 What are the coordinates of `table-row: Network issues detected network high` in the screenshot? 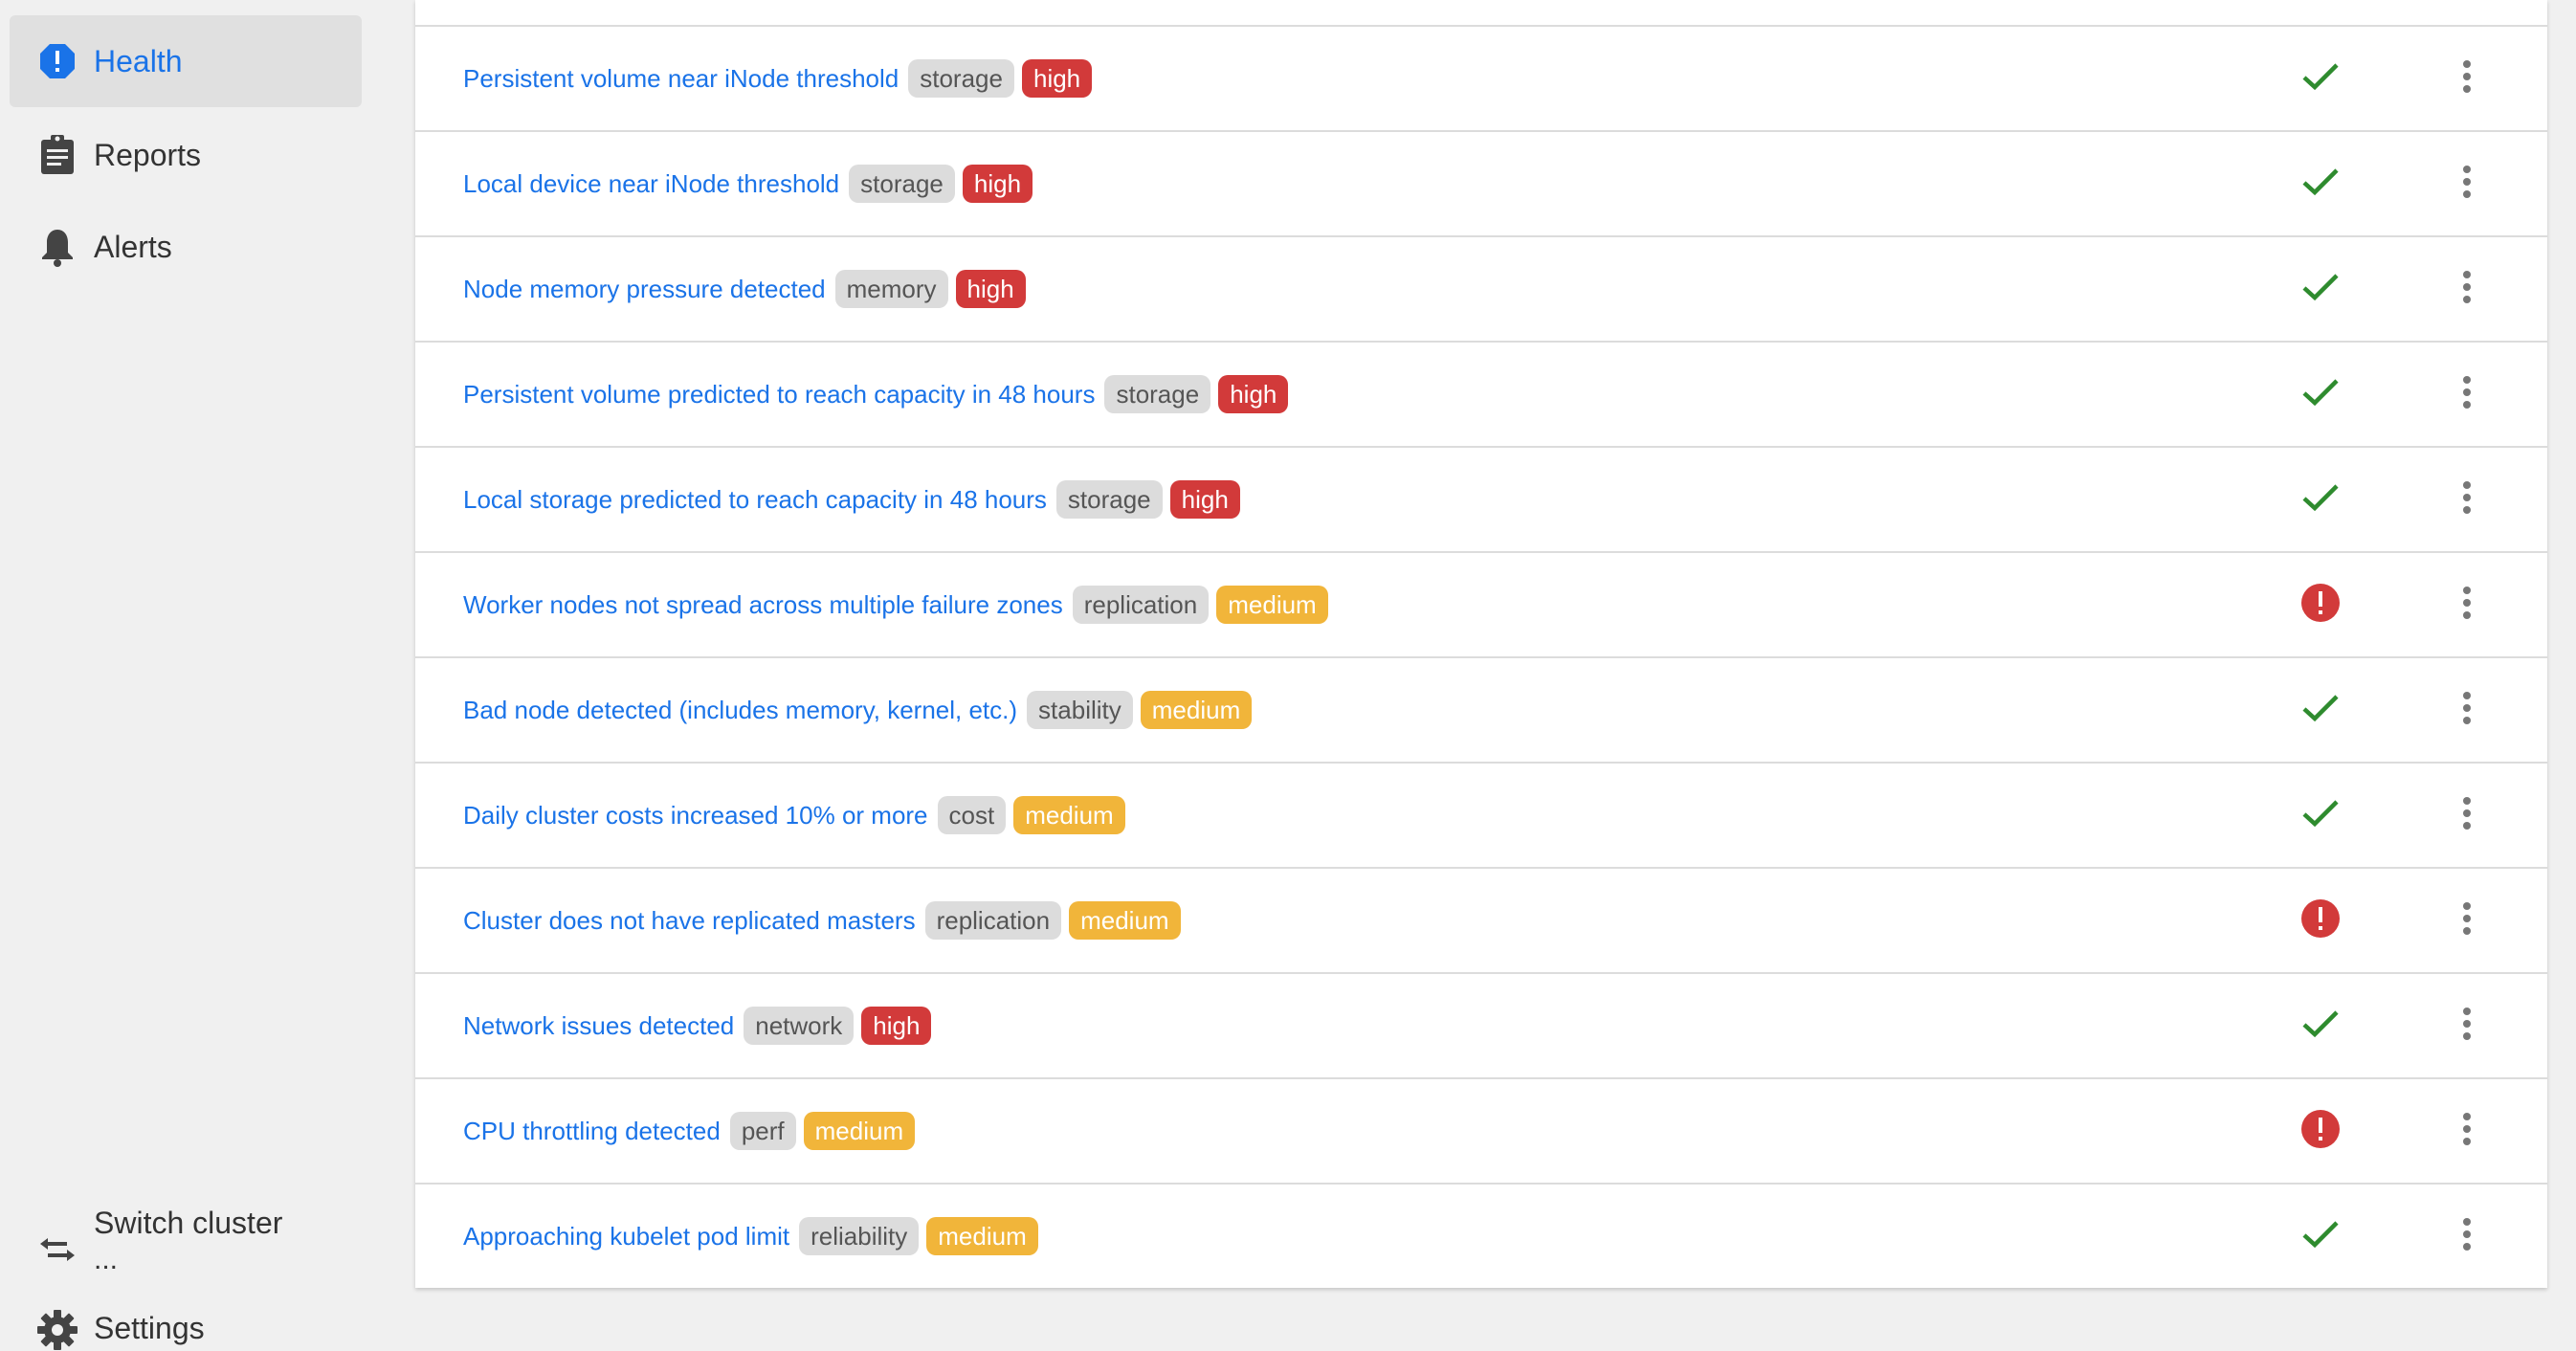 It's located at (1481, 1024).